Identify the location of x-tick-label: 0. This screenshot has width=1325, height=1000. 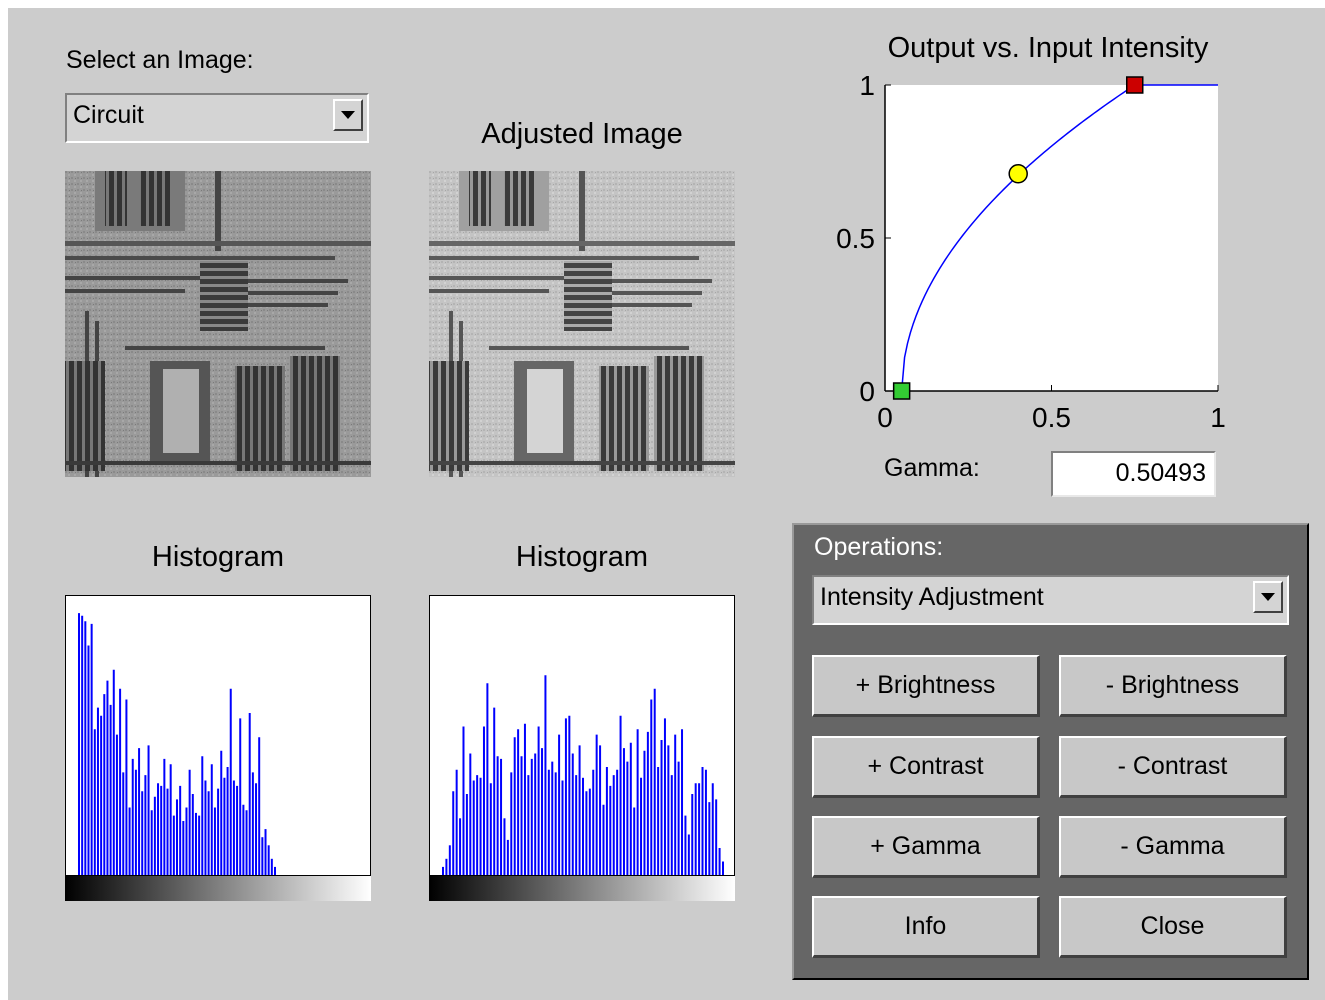
(885, 417).